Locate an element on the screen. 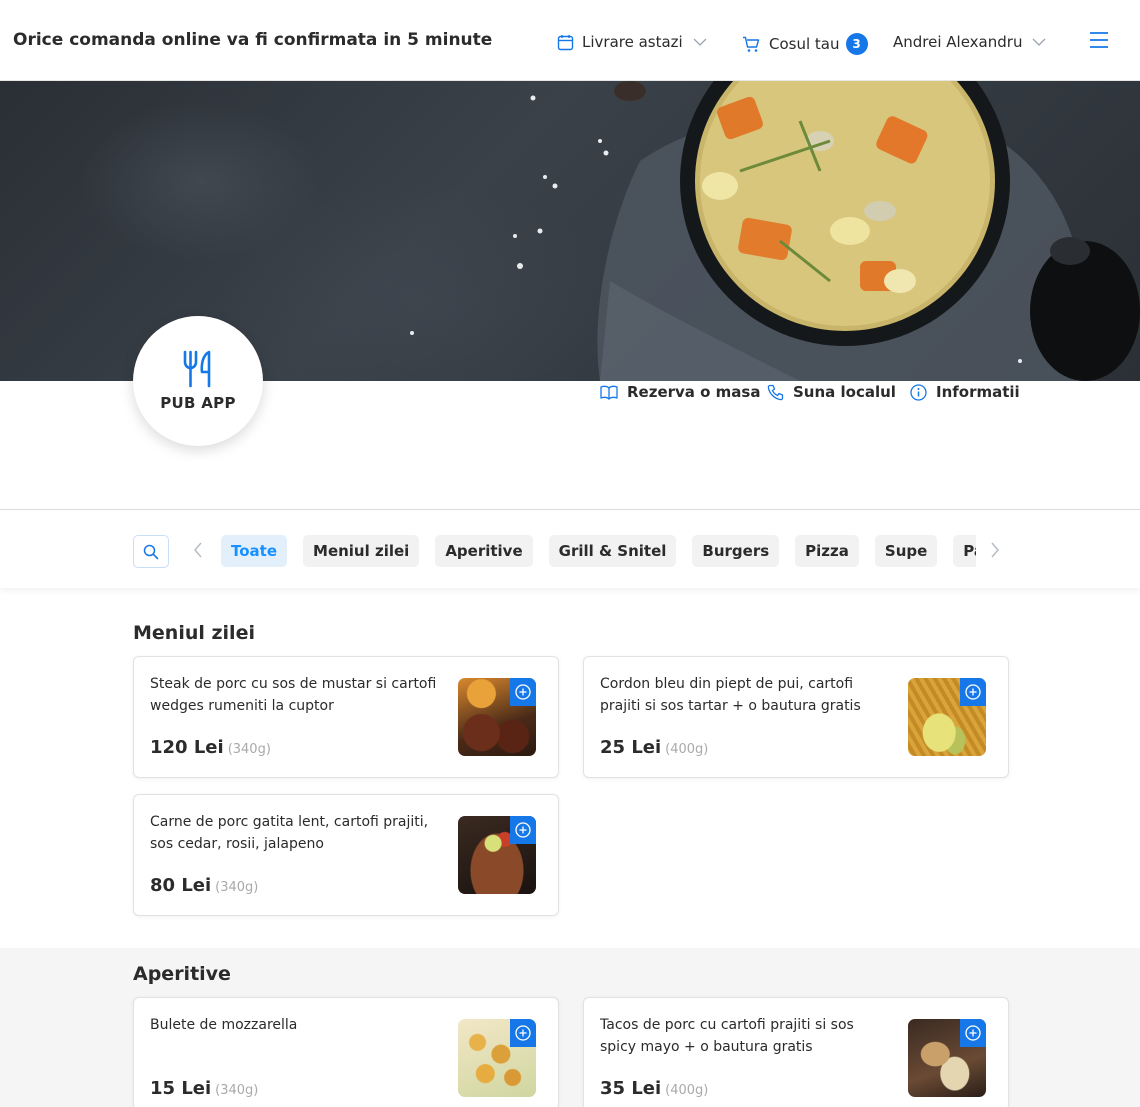 This screenshot has width=1140, height=1107. chevron-left-icon is located at coordinates (198, 550).